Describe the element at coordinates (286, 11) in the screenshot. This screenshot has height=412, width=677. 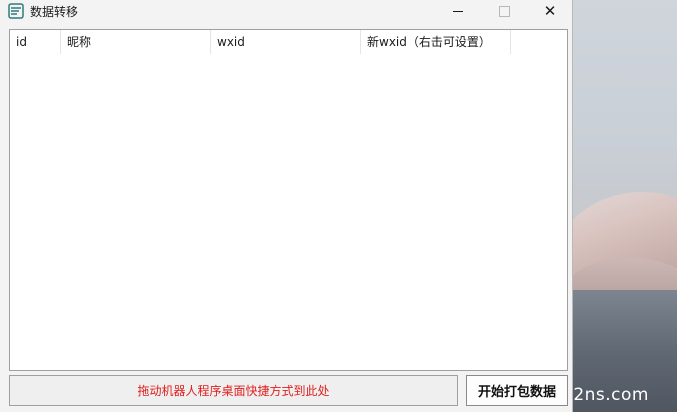
I see `title-bar: 数据转移 ✕` at that location.